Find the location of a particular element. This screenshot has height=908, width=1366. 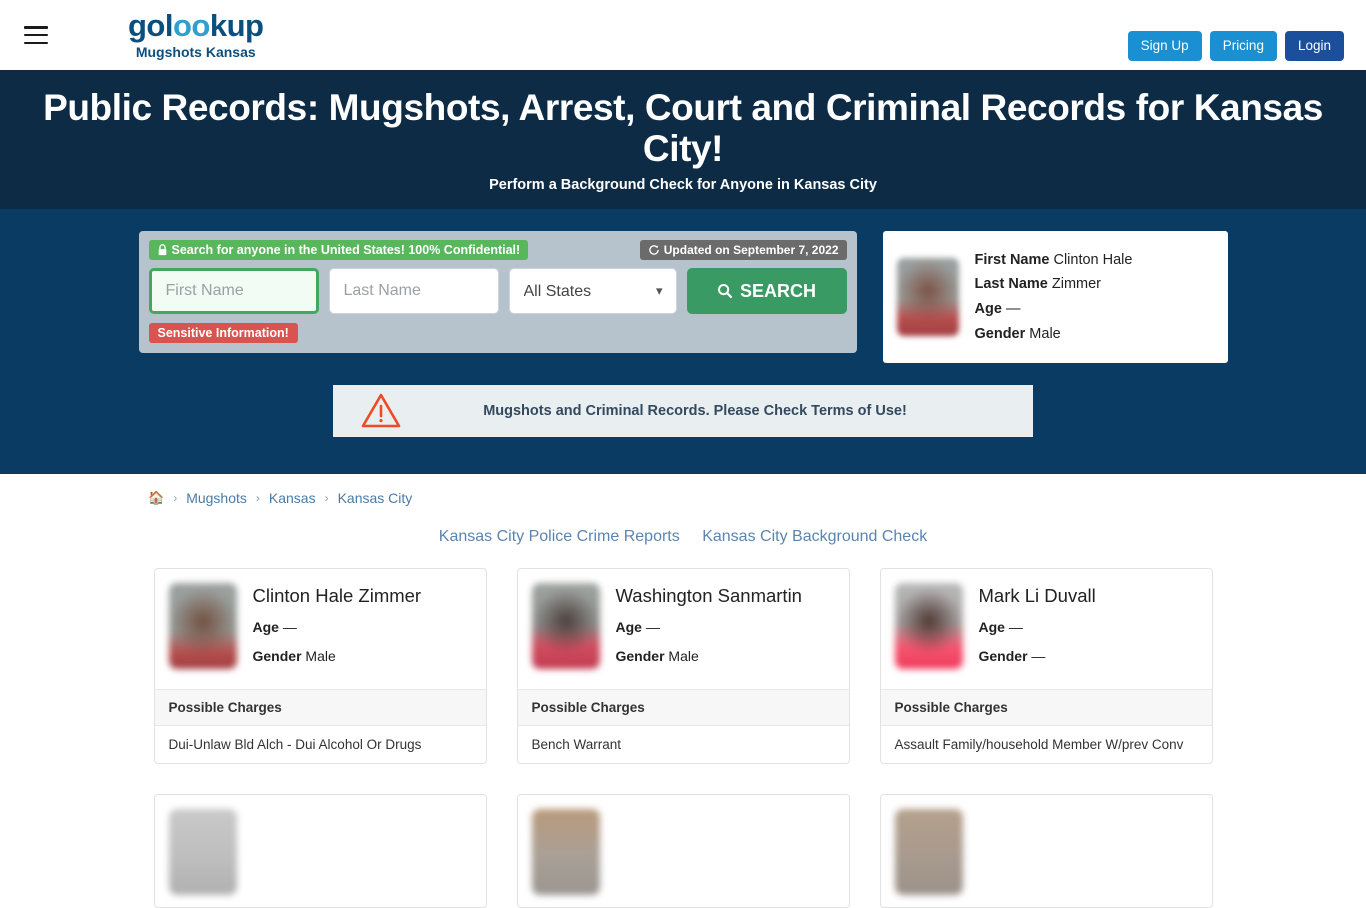

charge-item: Bench Warrant is located at coordinates (576, 745).